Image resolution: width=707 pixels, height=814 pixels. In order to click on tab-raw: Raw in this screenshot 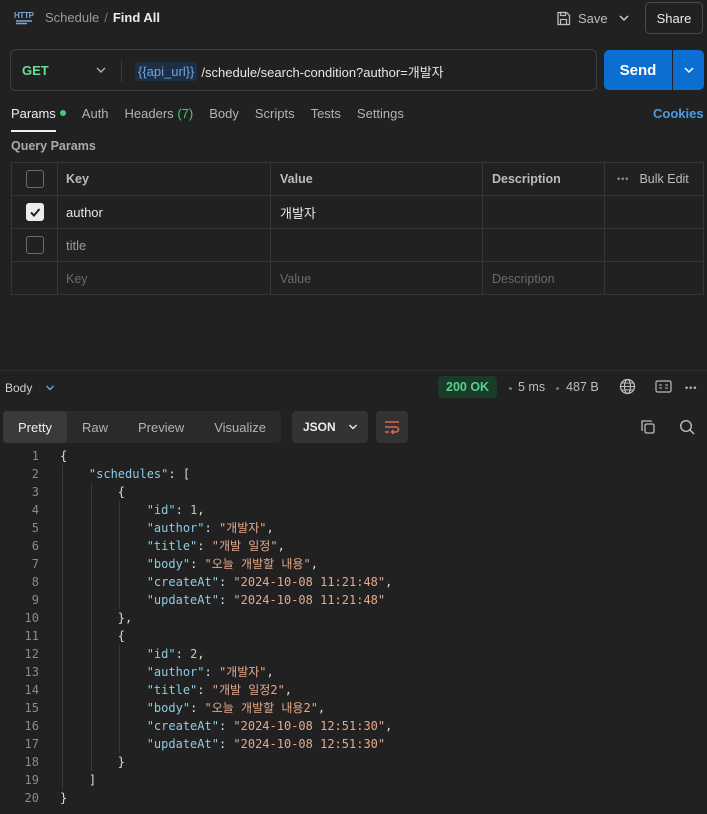, I will do `click(95, 427)`.